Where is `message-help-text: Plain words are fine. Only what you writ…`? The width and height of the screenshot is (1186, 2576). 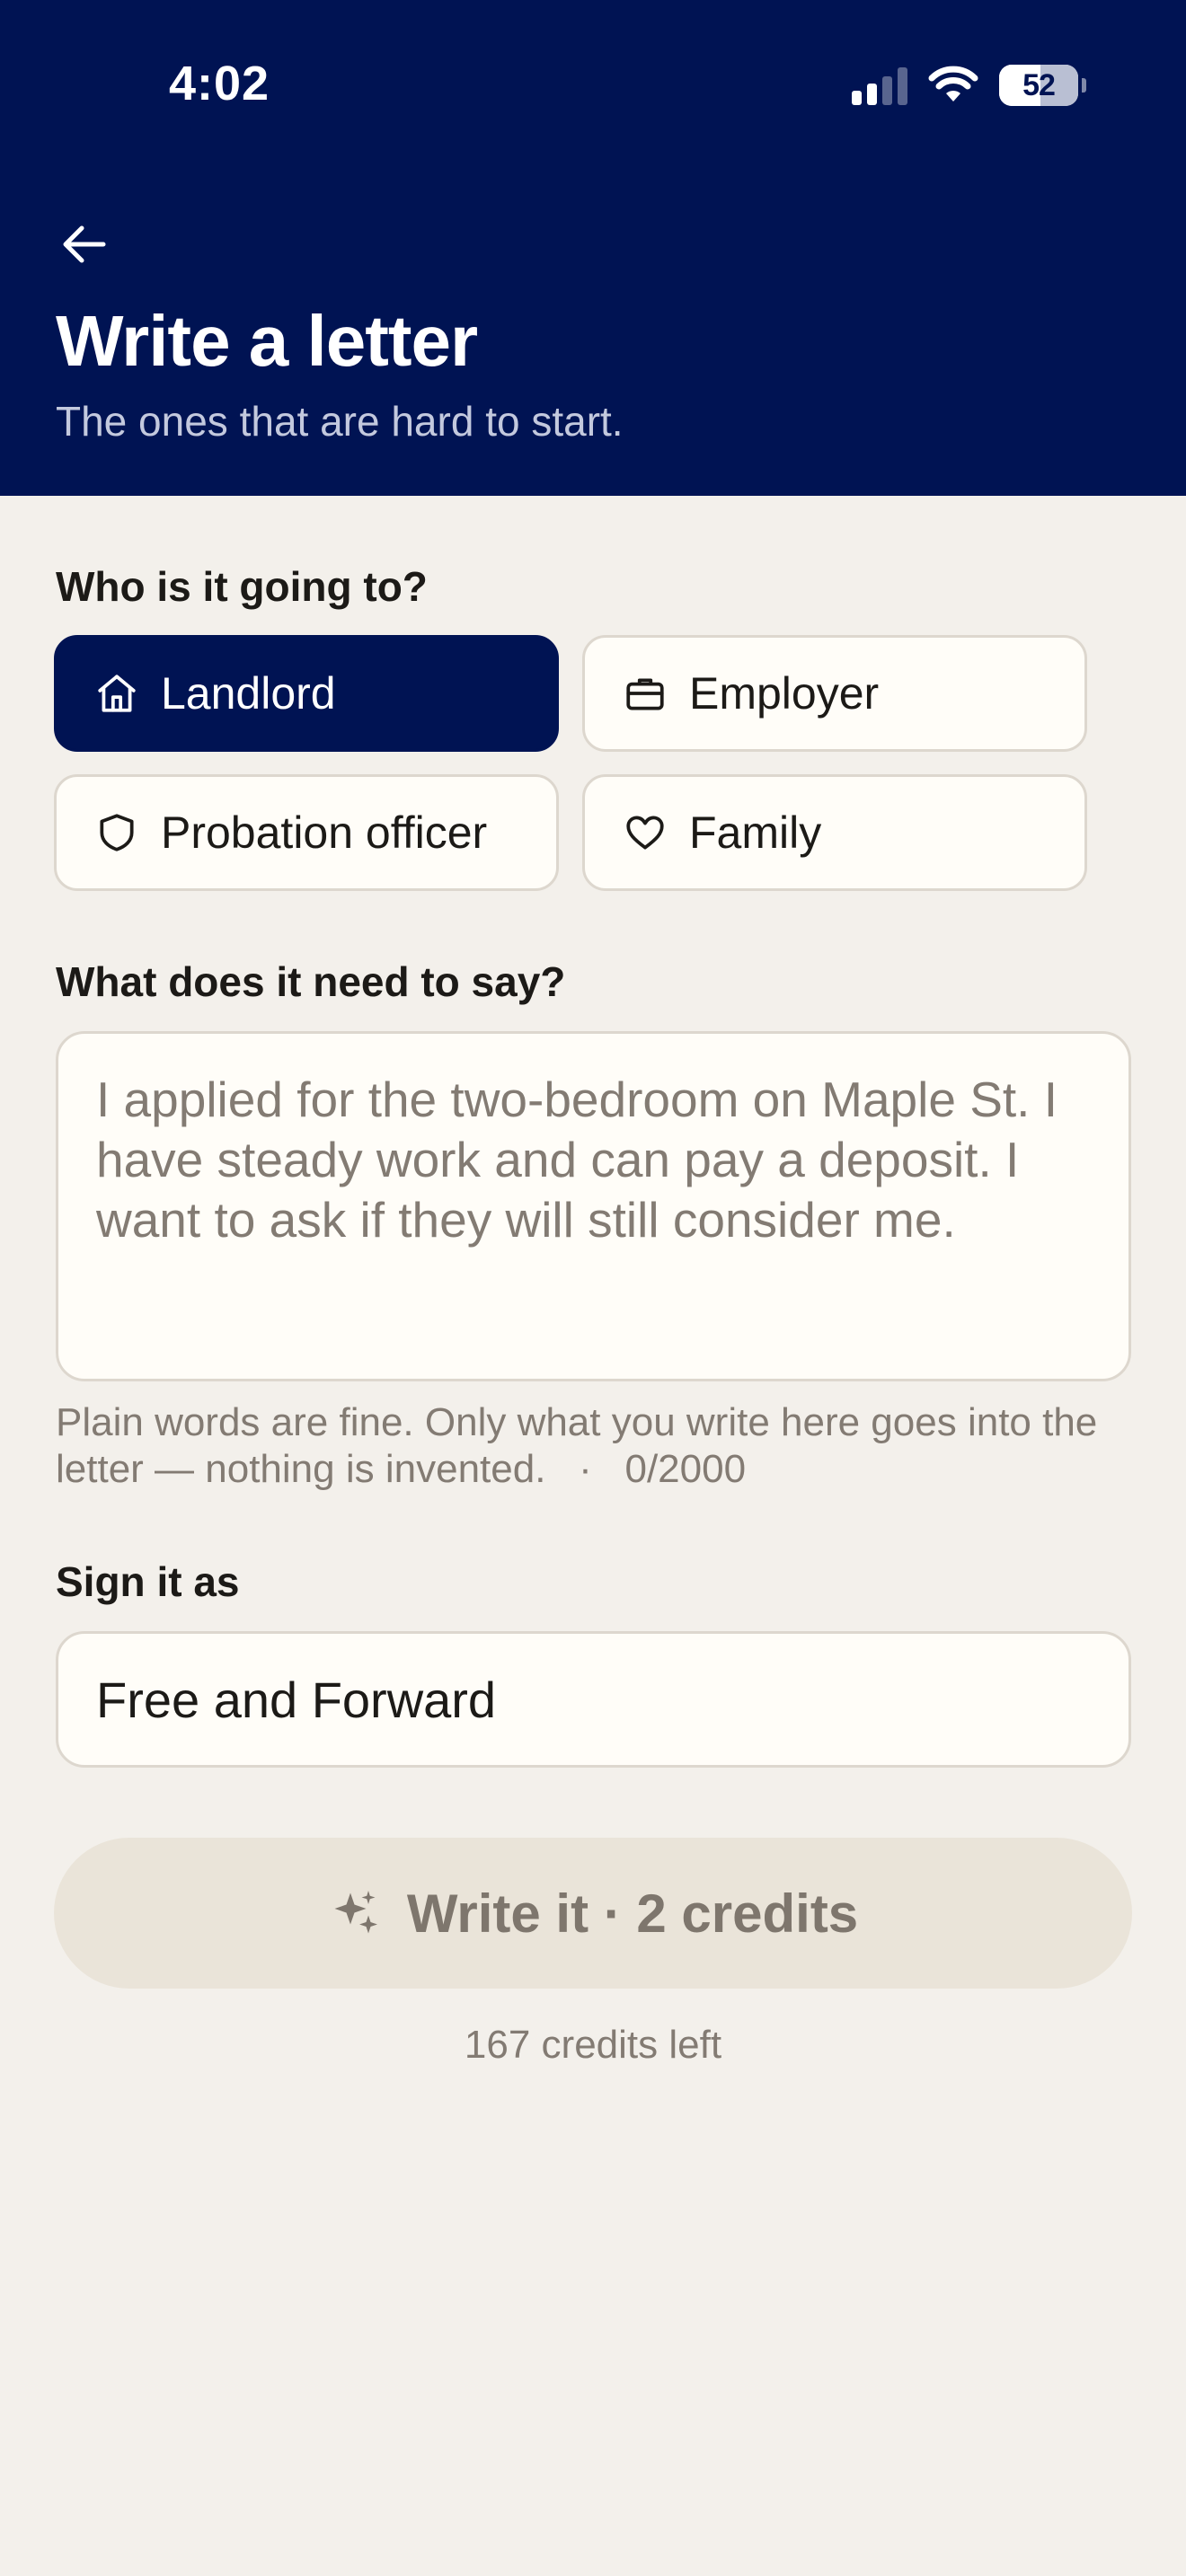 message-help-text: Plain words are fine. Only what you writ… is located at coordinates (595, 1446).